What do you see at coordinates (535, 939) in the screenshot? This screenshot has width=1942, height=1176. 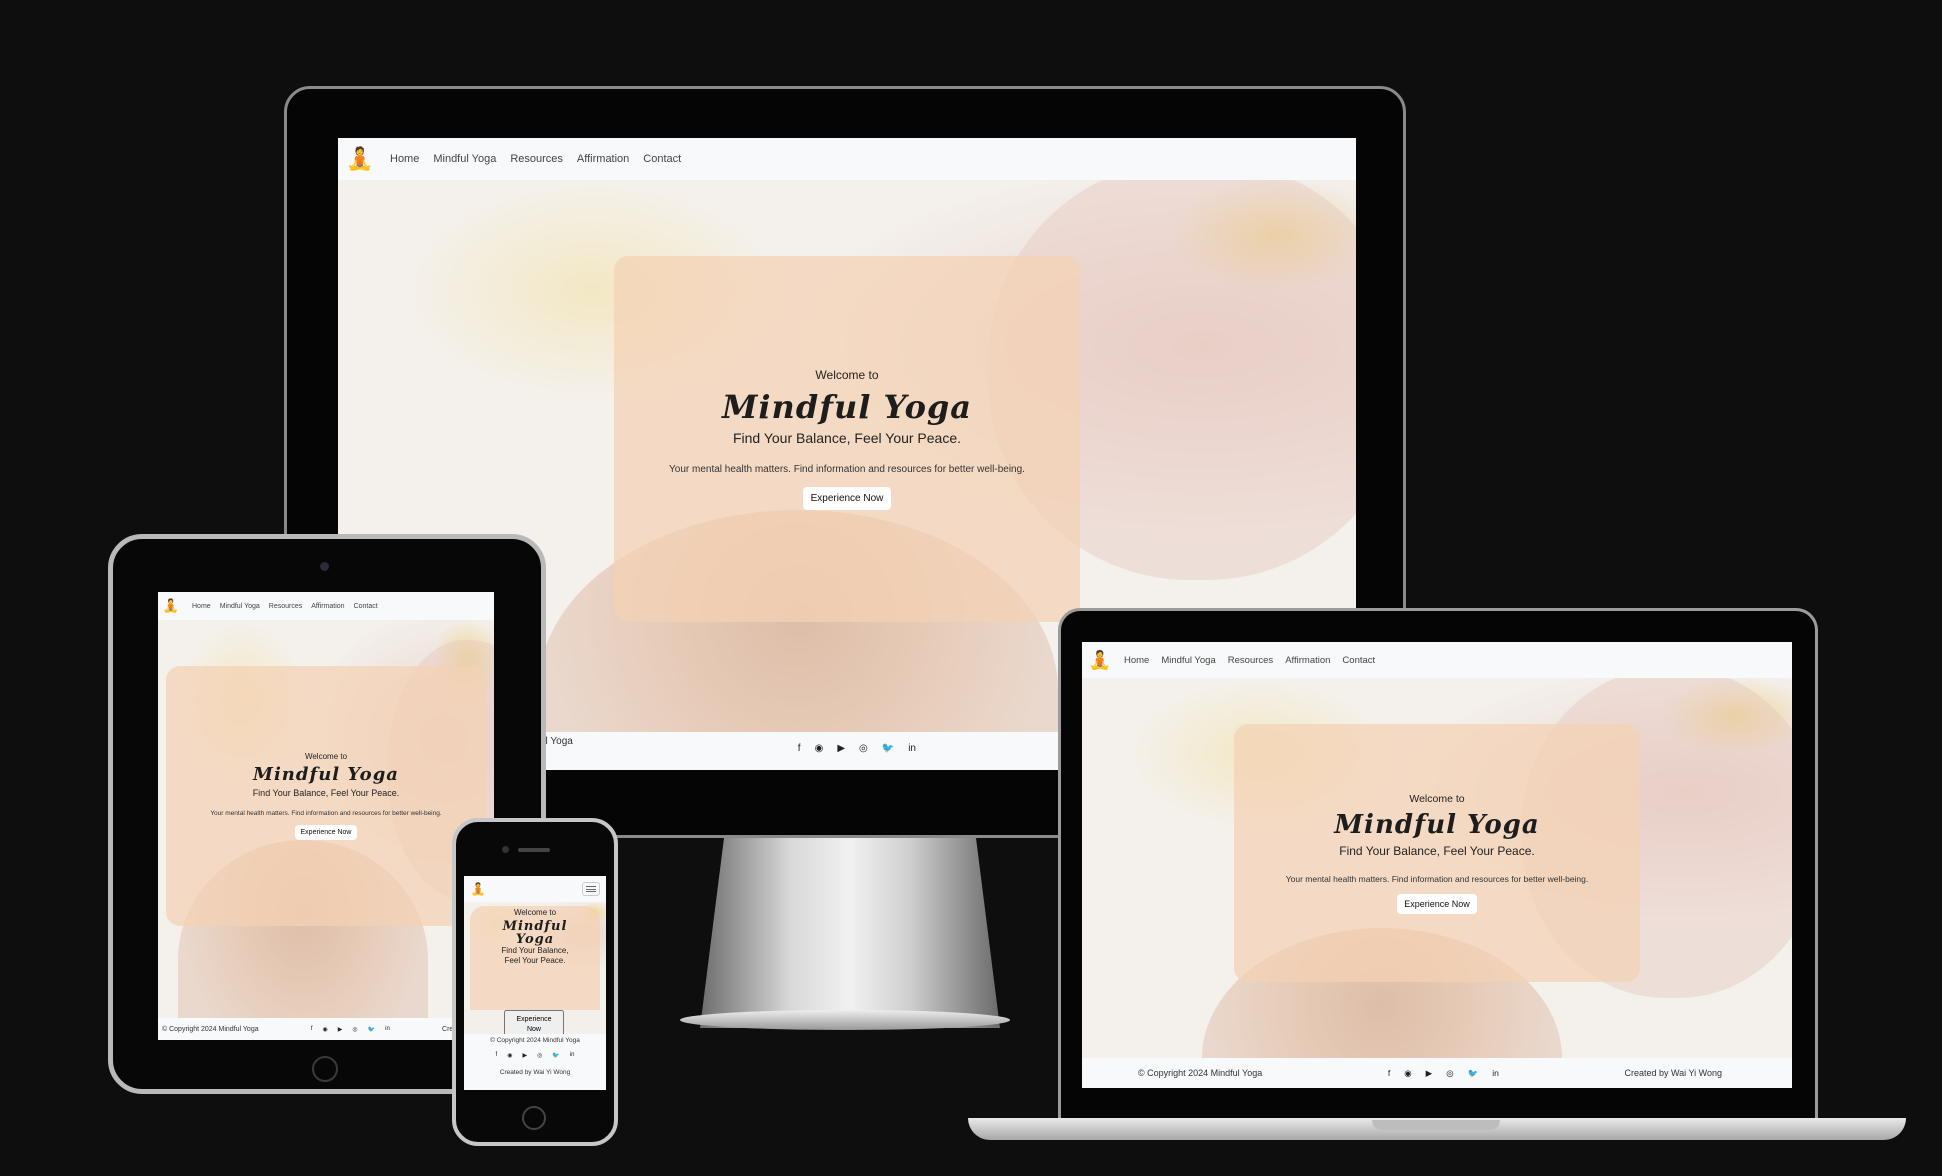 I see `brand-title-line2: Yoga` at bounding box center [535, 939].